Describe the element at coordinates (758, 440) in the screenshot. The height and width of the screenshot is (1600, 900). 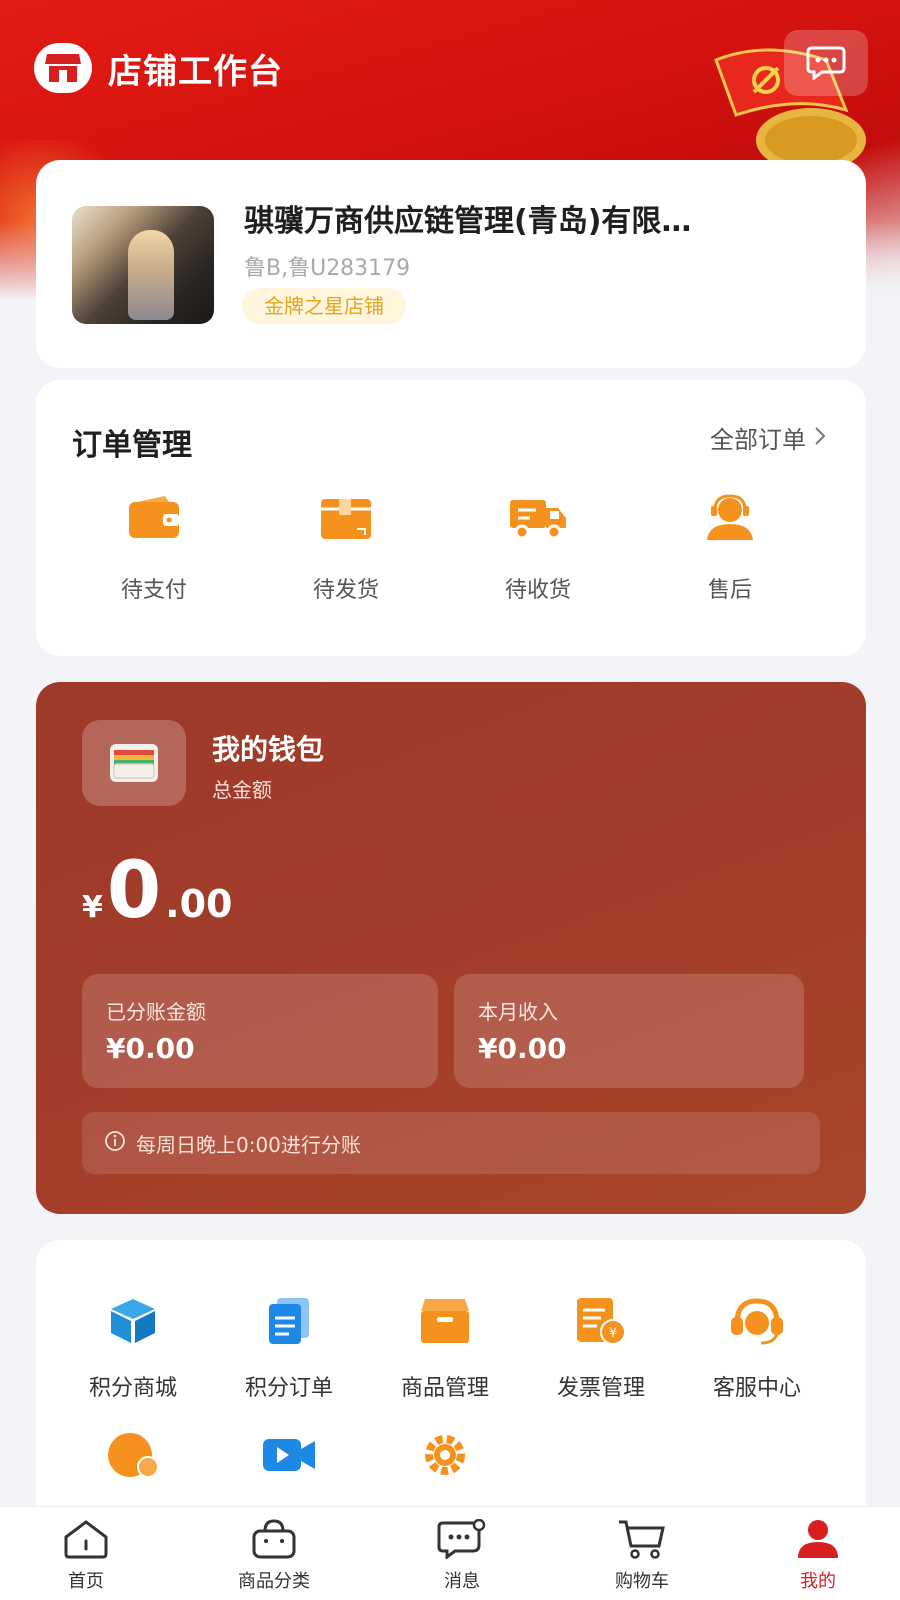
I see `all-orders-label: 全部订单` at that location.